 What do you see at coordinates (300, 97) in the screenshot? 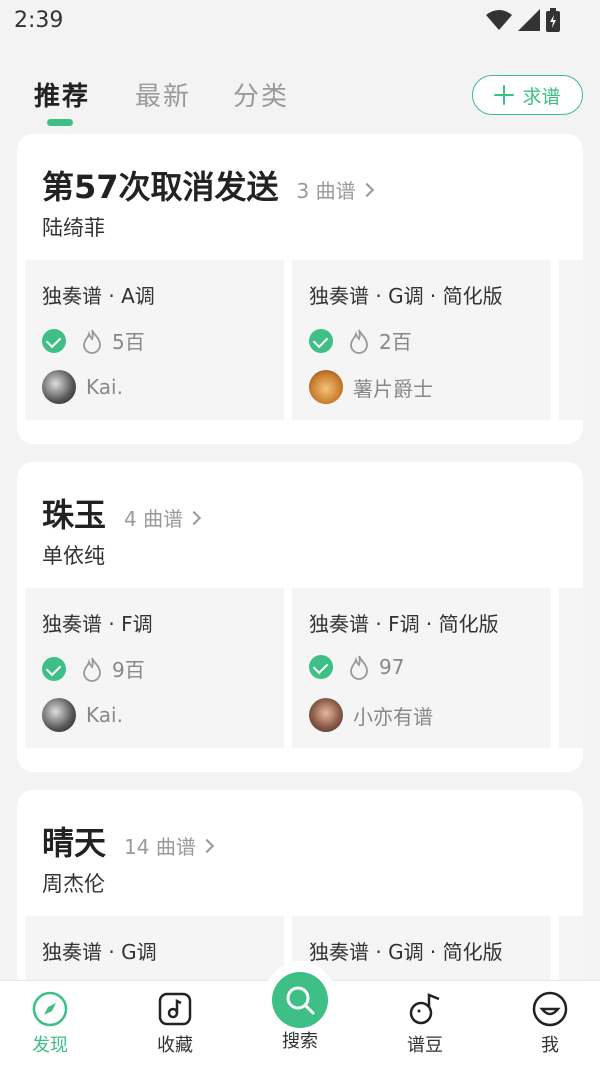
I see `top-tabs: 推荐 最新 分类 求谱` at bounding box center [300, 97].